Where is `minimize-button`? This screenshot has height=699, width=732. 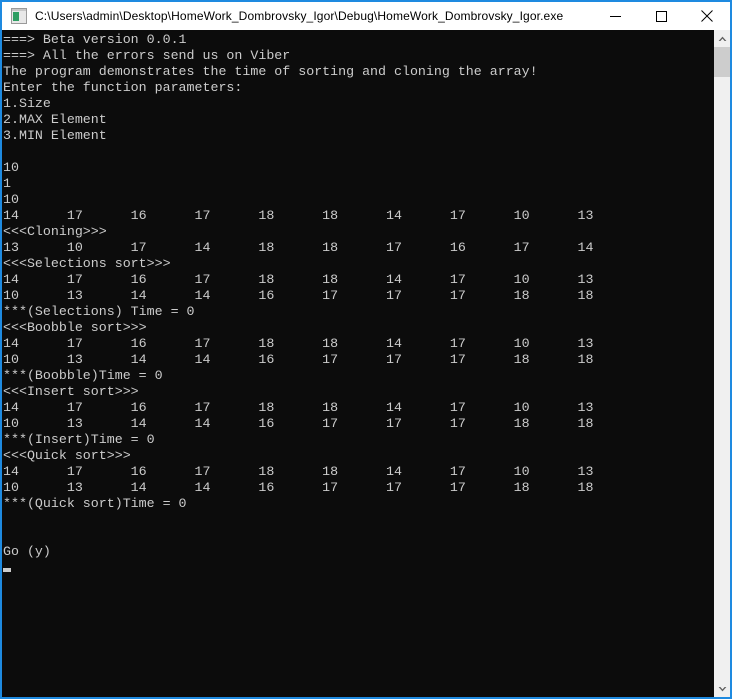
minimize-button is located at coordinates (615, 16).